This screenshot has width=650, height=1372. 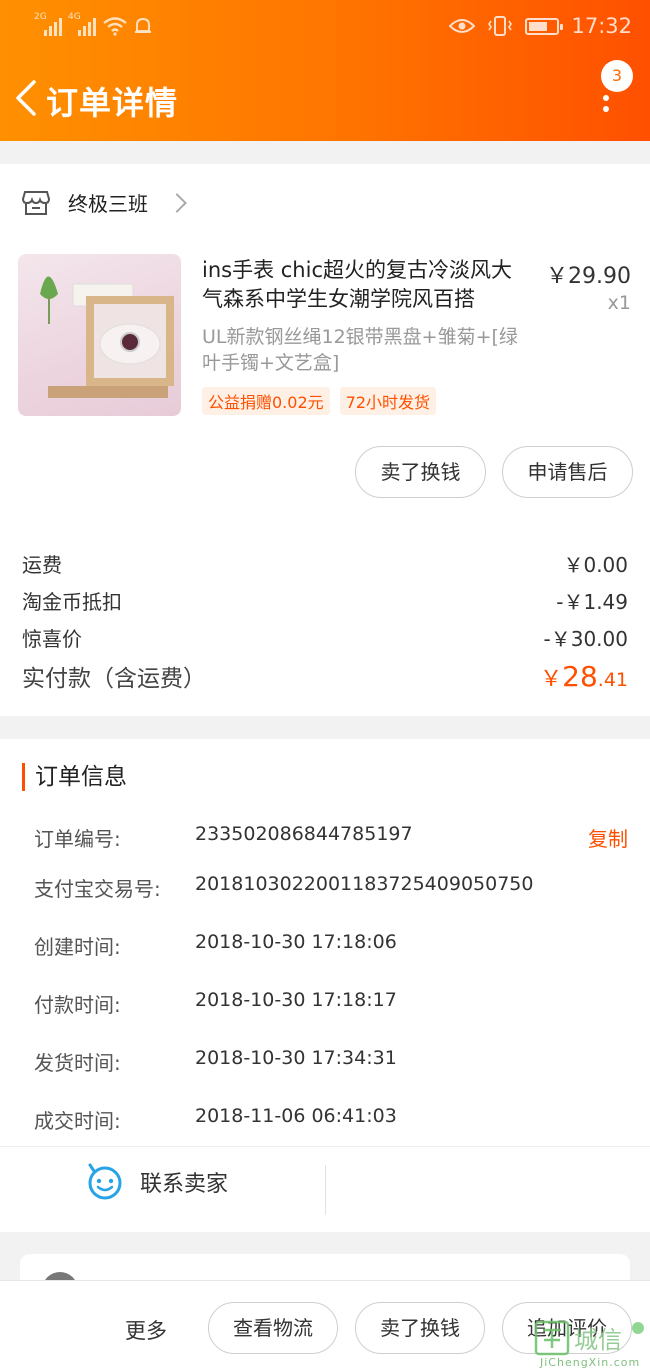 What do you see at coordinates (273, 1328) in the screenshot?
I see `view-logistics-button: 查看物流` at bounding box center [273, 1328].